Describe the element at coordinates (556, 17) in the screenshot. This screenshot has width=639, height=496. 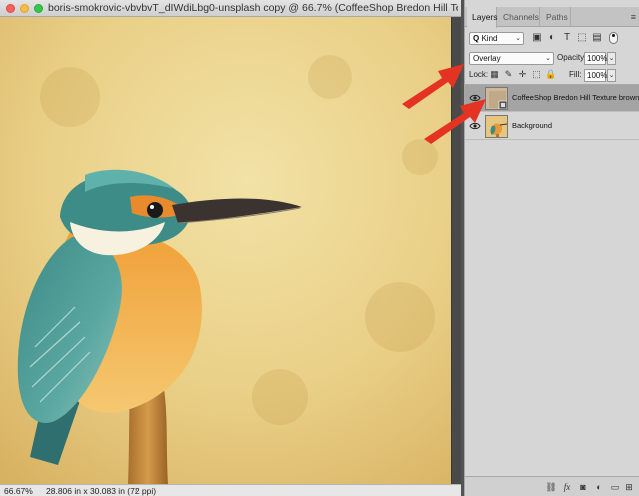
I see `tab-paths: Paths` at that location.